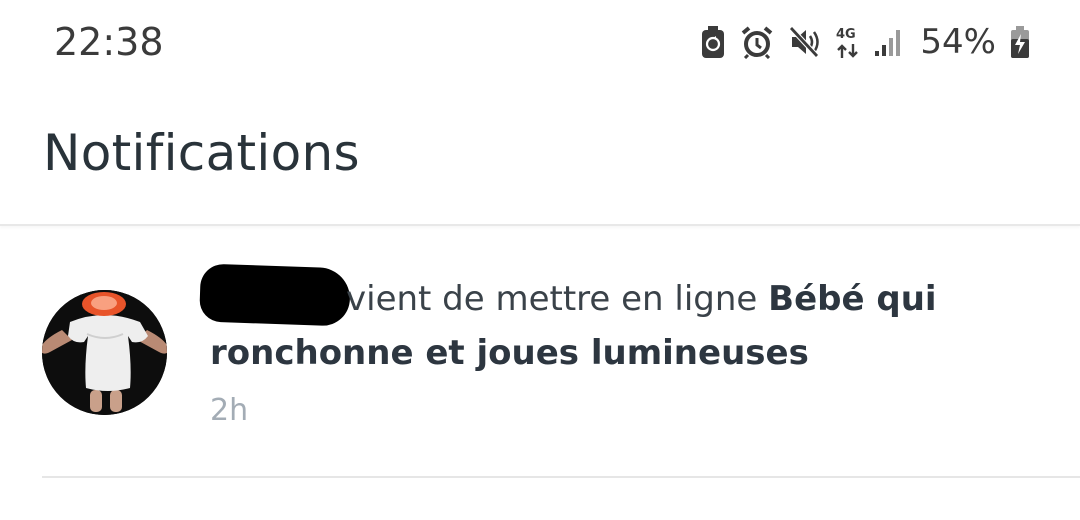  I want to click on svg-text: 4G, so click(846, 34).